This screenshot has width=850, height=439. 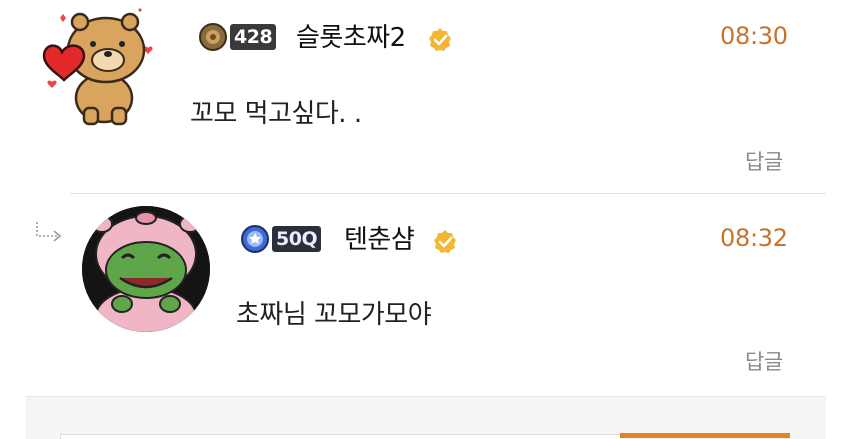 What do you see at coordinates (705, 435) in the screenshot?
I see `submit-comment-button` at bounding box center [705, 435].